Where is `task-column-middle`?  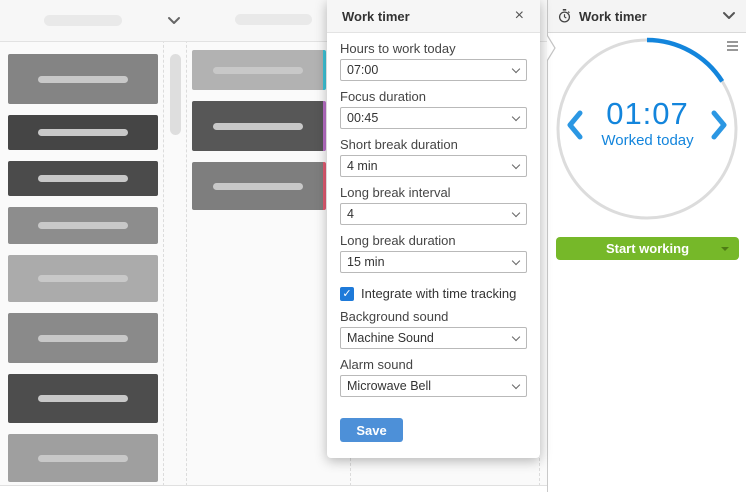 task-column-middle is located at coordinates (259, 131).